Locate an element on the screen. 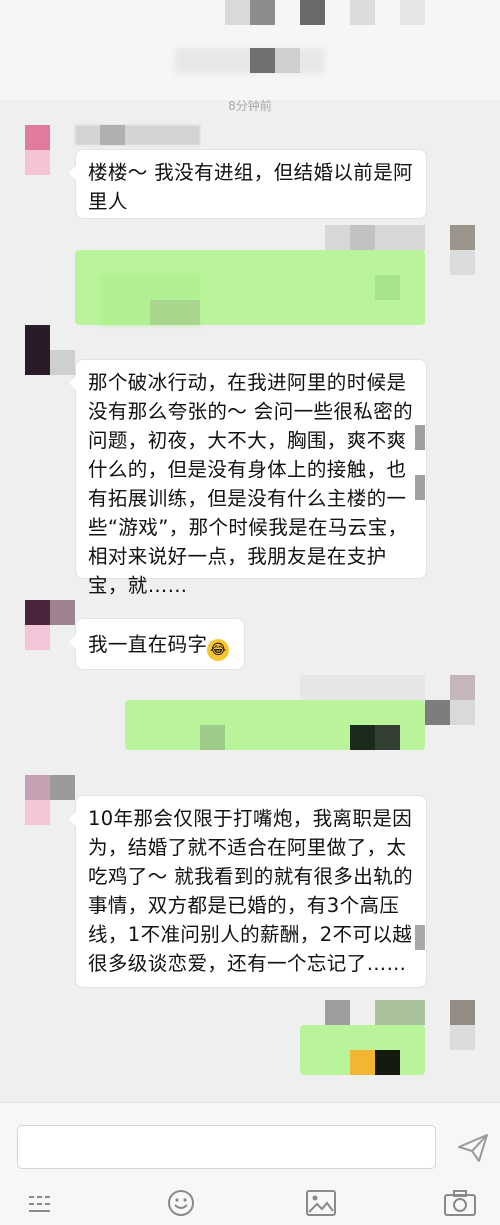 The width and height of the screenshot is (500, 1225). timestamp: 8分钟前 is located at coordinates (250, 106).